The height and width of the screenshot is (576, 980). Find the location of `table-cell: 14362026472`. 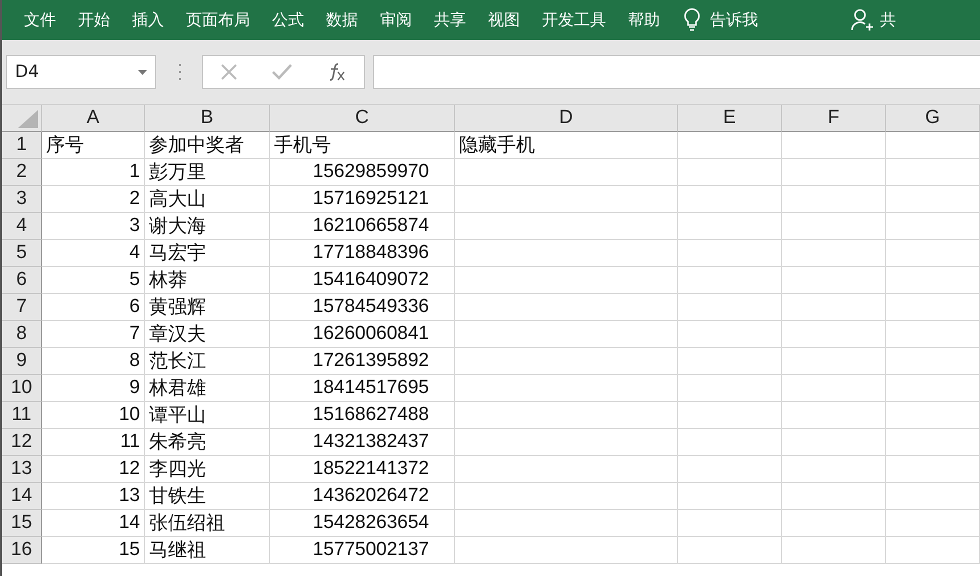

table-cell: 14362026472 is located at coordinates (362, 496).